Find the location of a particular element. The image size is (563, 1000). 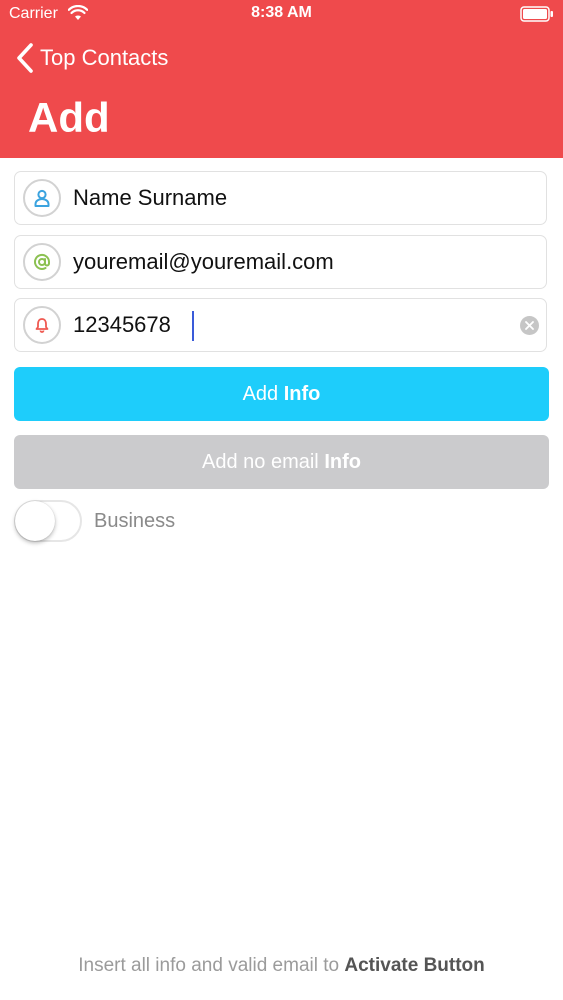

email-field is located at coordinates (280, 262).